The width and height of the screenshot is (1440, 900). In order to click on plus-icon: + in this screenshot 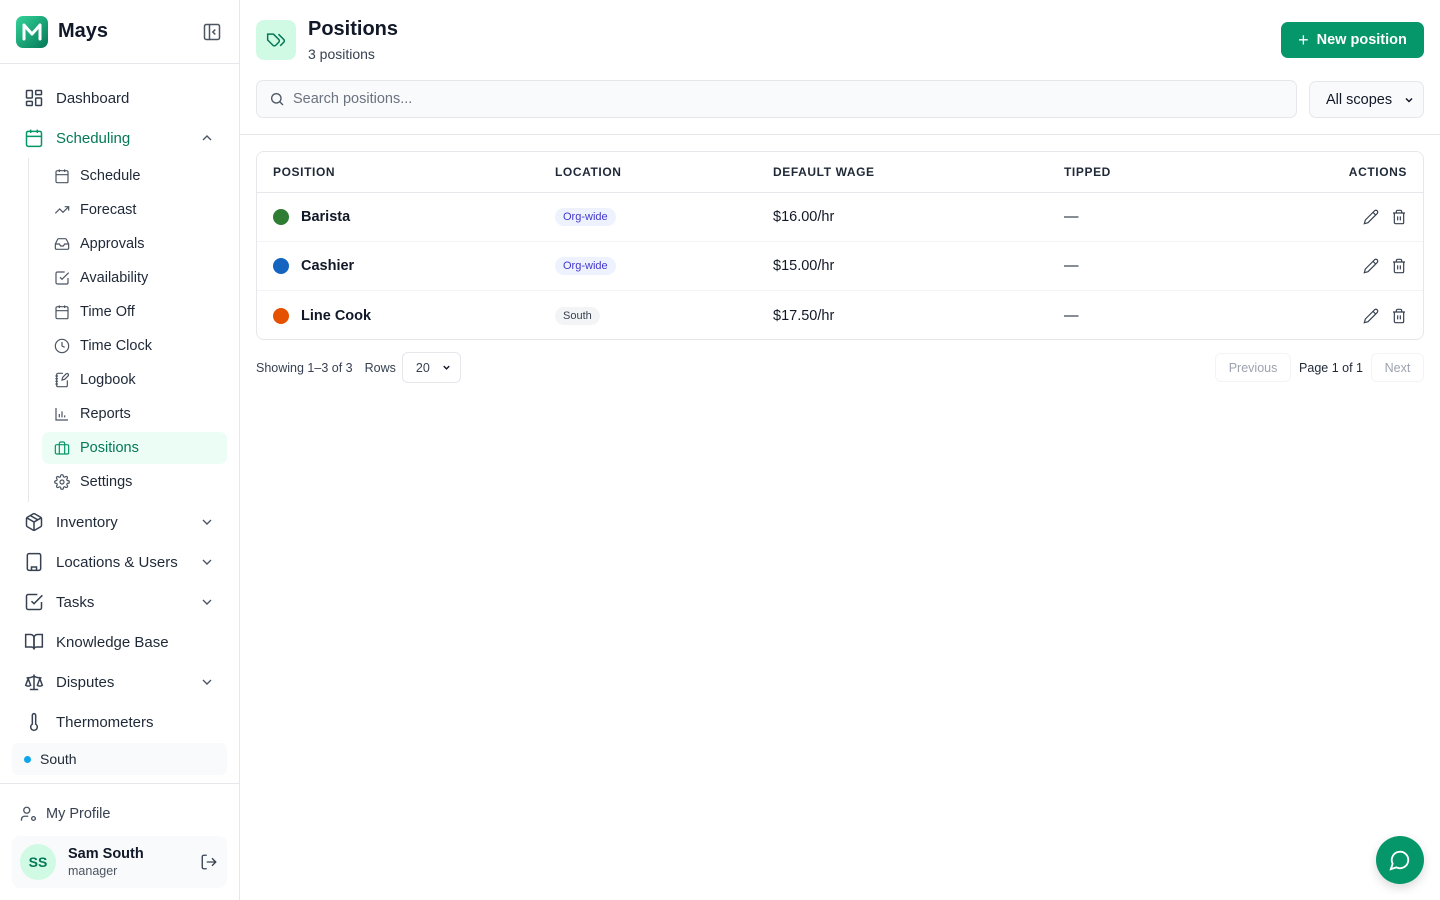, I will do `click(1303, 40)`.